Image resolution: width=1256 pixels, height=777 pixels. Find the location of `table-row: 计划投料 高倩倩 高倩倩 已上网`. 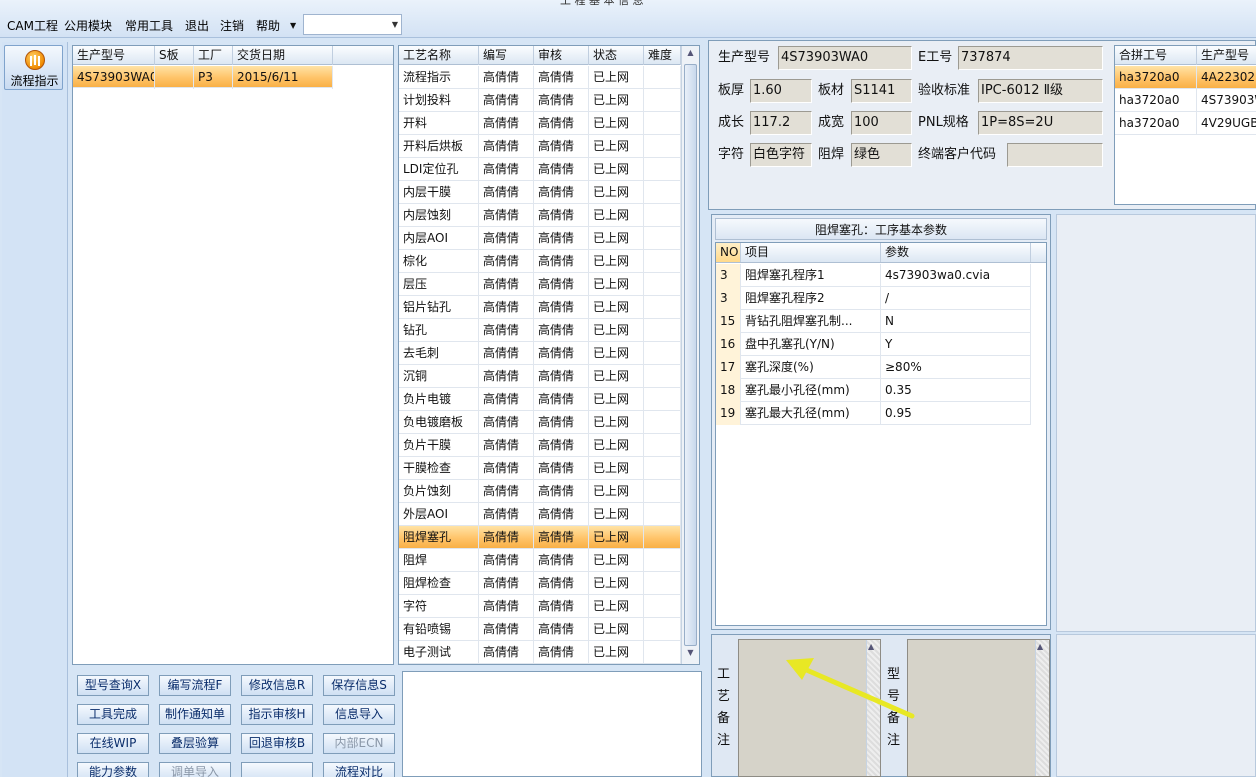

table-row: 计划投料 高倩倩 高倩倩 已上网 is located at coordinates (540, 100).